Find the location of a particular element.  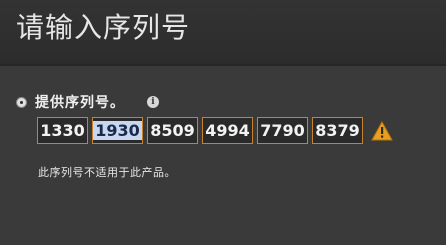

info-icon: i is located at coordinates (153, 102).